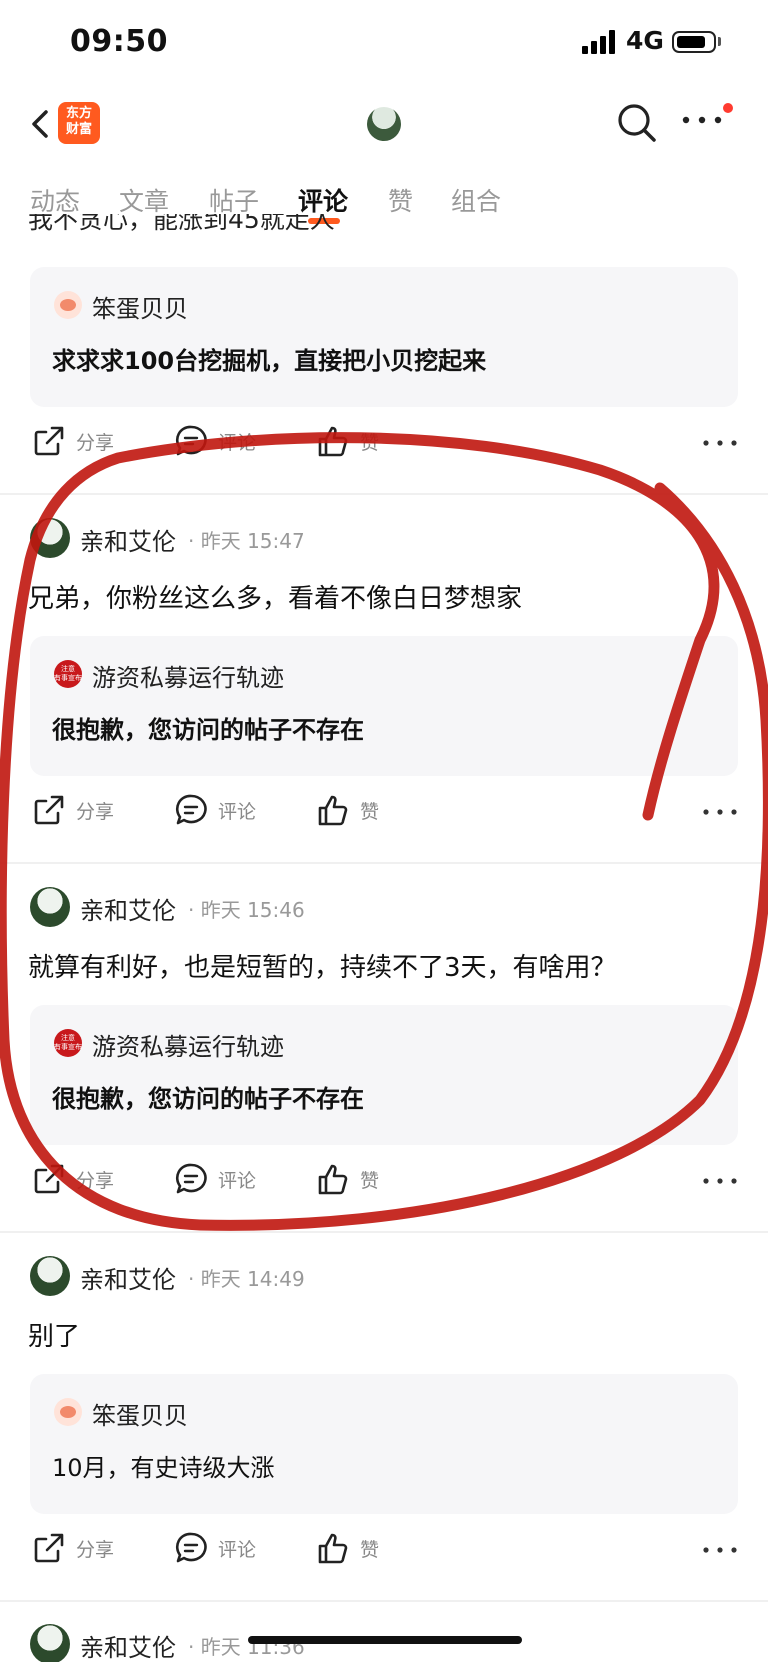 The width and height of the screenshot is (768, 1662). What do you see at coordinates (234, 200) in the screenshot?
I see `tab-posts: 帖子` at bounding box center [234, 200].